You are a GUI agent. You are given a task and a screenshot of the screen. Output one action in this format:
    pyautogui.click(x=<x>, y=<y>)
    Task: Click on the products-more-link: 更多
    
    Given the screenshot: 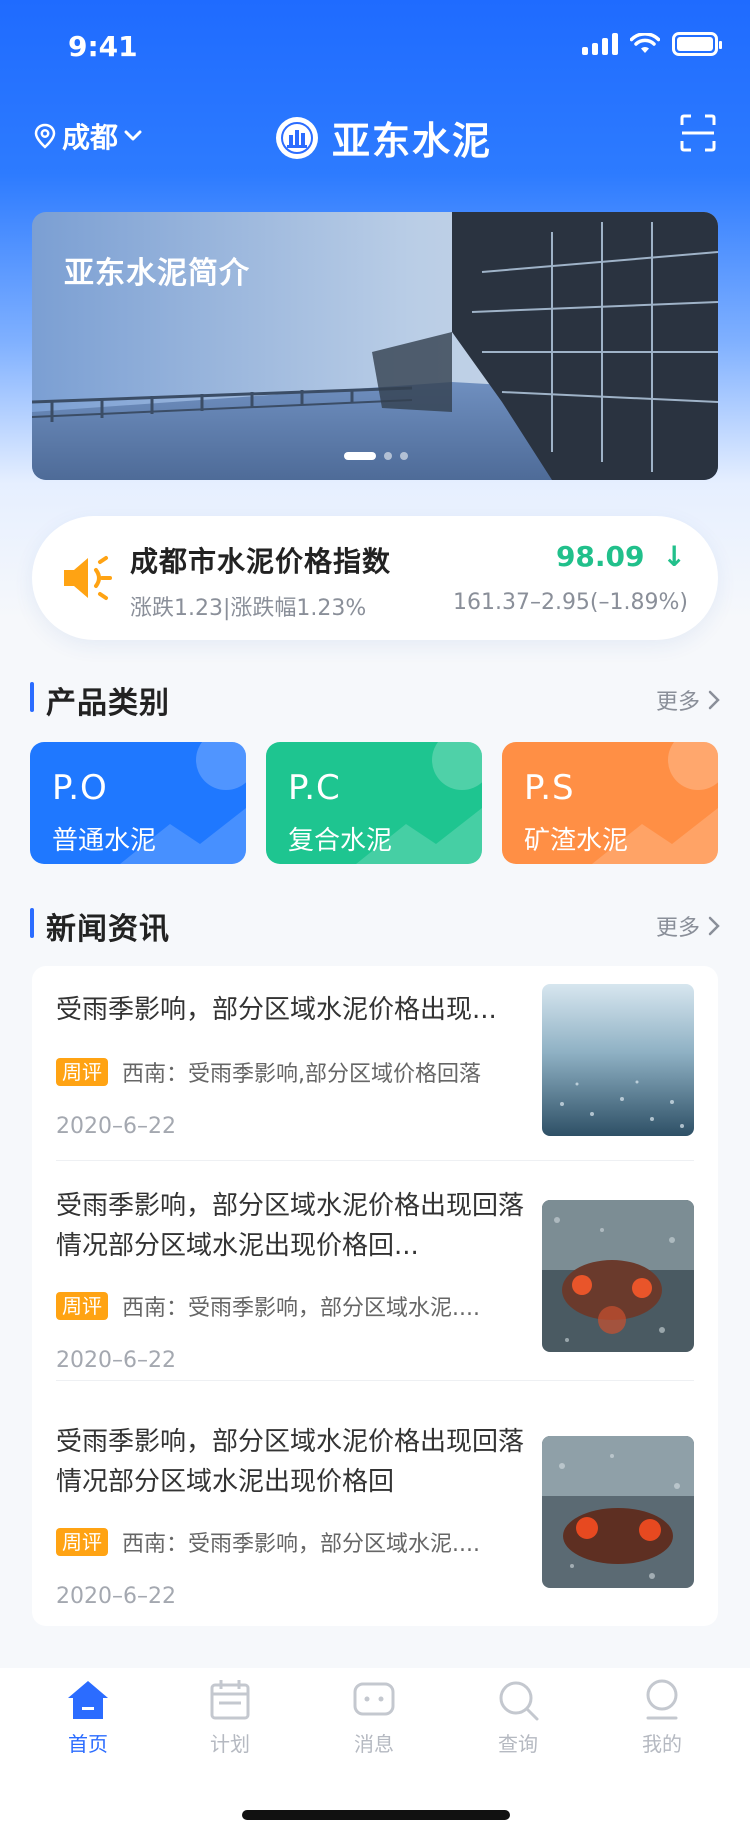 What is the action you would take?
    pyautogui.click(x=688, y=700)
    